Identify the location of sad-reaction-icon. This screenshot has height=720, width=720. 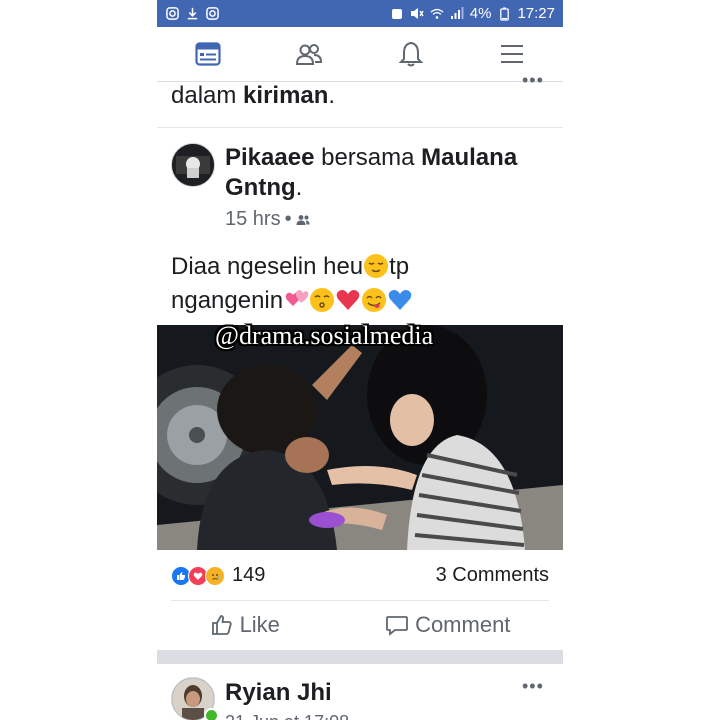
(215, 575).